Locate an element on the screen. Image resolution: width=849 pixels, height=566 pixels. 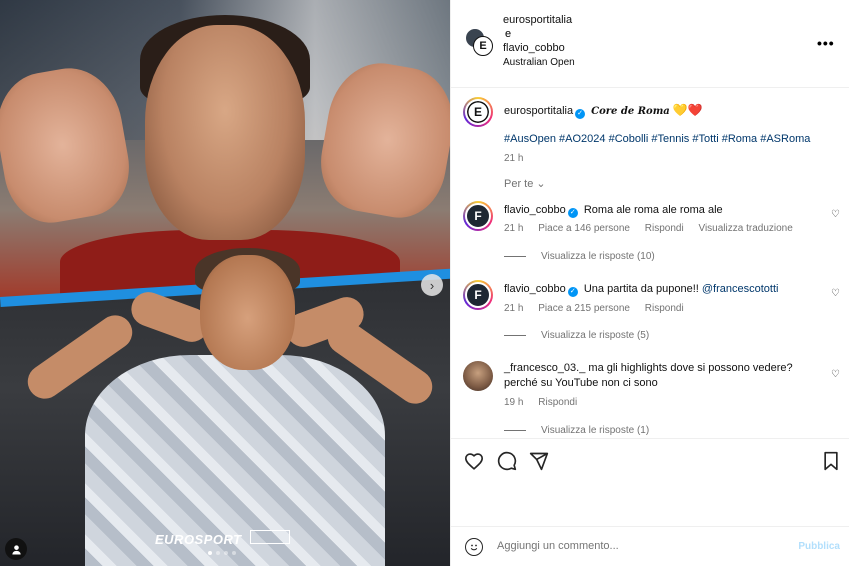
view-replies-label: Visualizza le risposte (1) is located at coordinates (595, 430).